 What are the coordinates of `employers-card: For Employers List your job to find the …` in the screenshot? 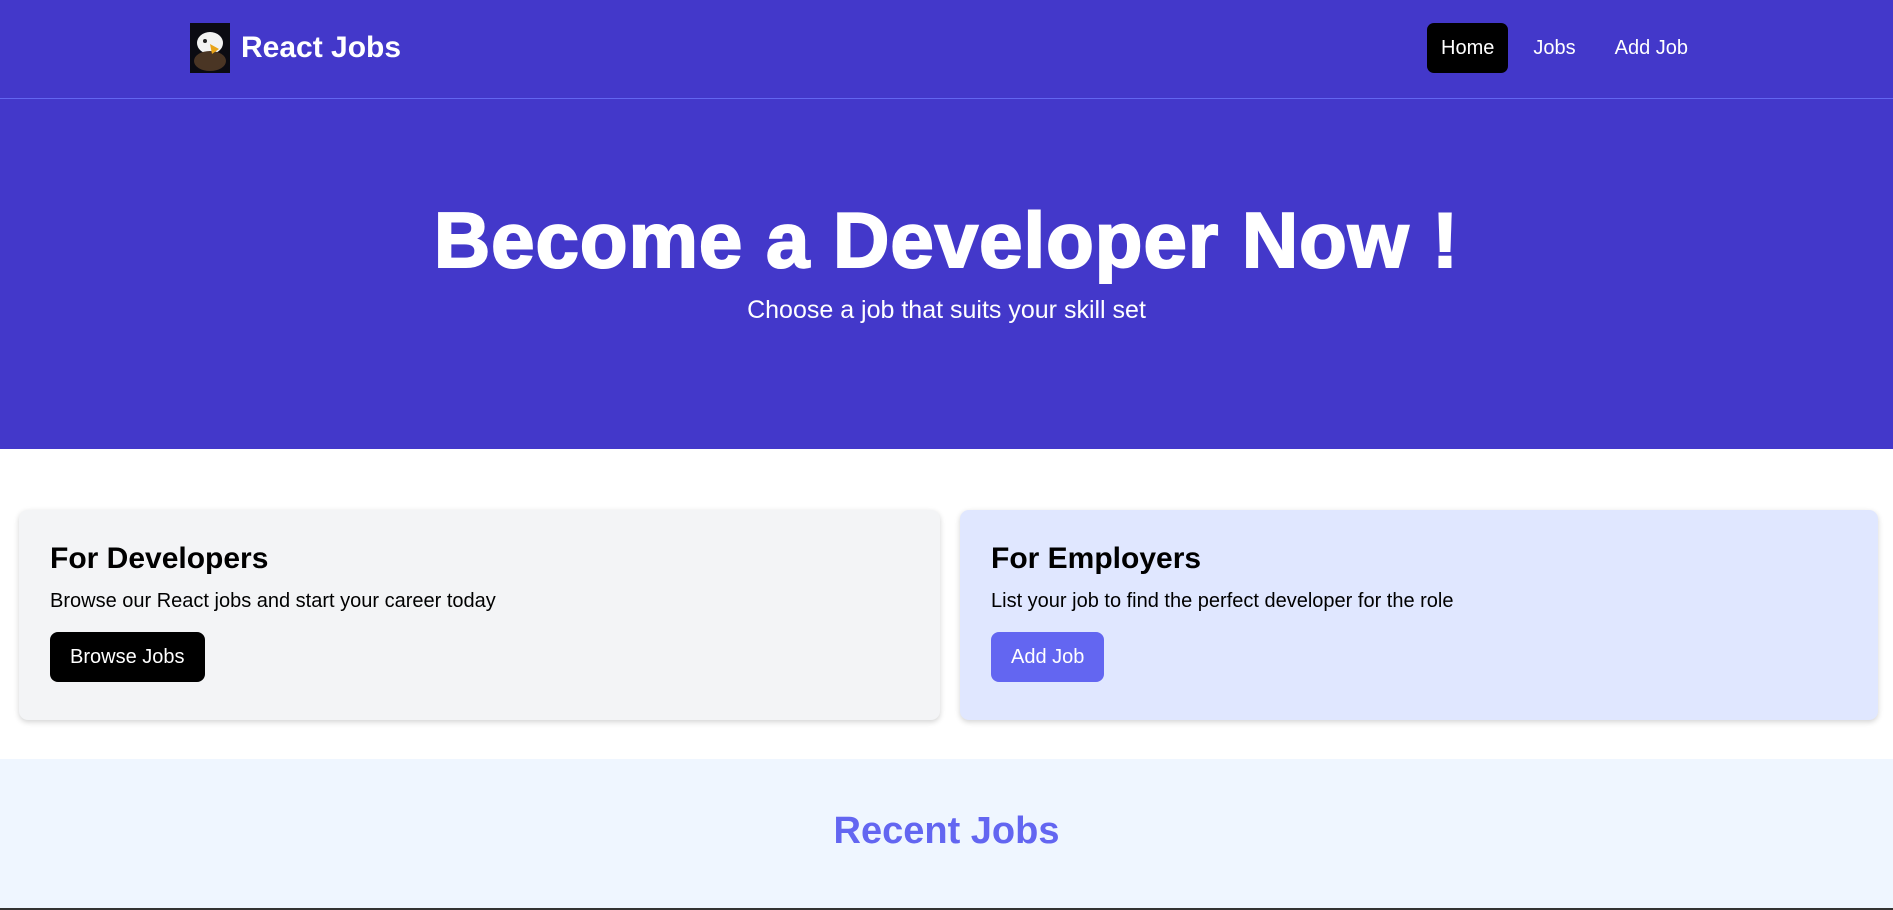 It's located at (1419, 615).